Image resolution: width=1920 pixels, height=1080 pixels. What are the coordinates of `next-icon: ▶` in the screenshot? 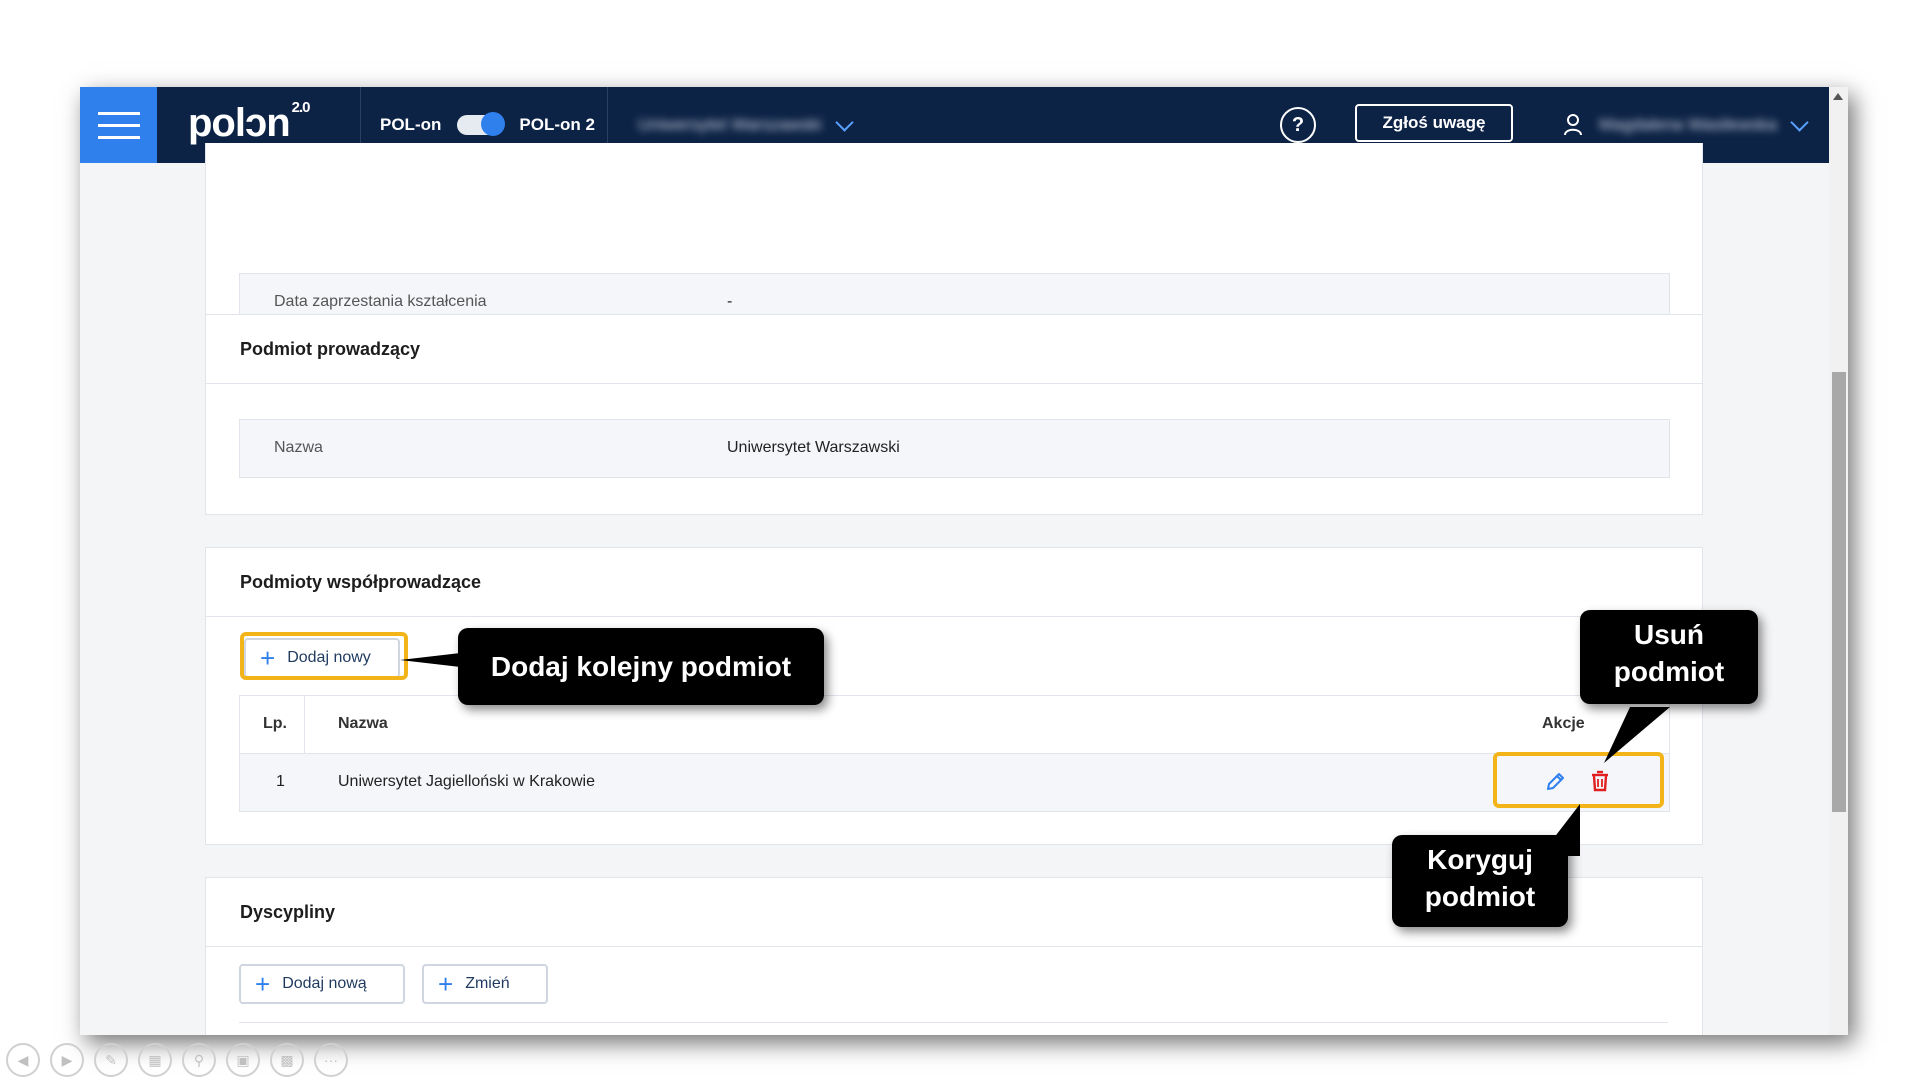 It's located at (67, 1060).